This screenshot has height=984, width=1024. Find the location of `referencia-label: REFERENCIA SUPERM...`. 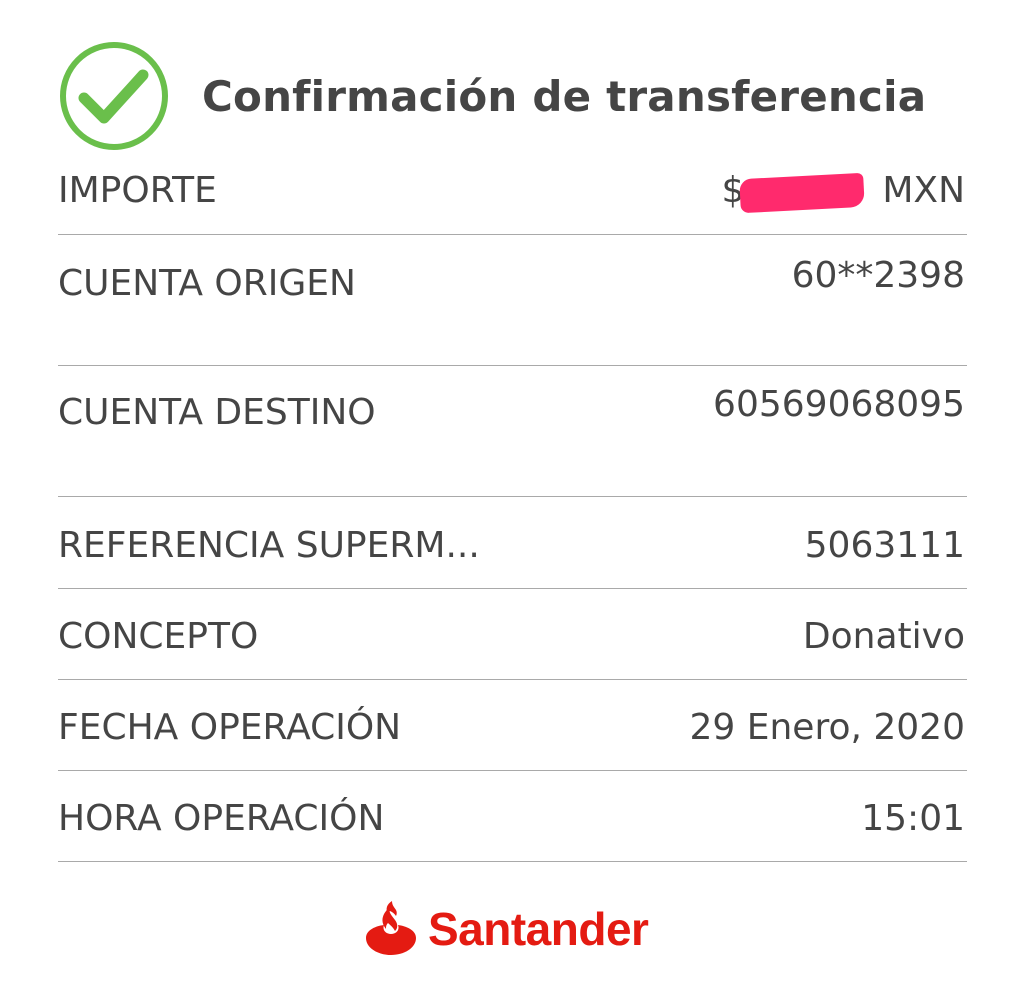

referencia-label: REFERENCIA SUPERM... is located at coordinates (269, 545).